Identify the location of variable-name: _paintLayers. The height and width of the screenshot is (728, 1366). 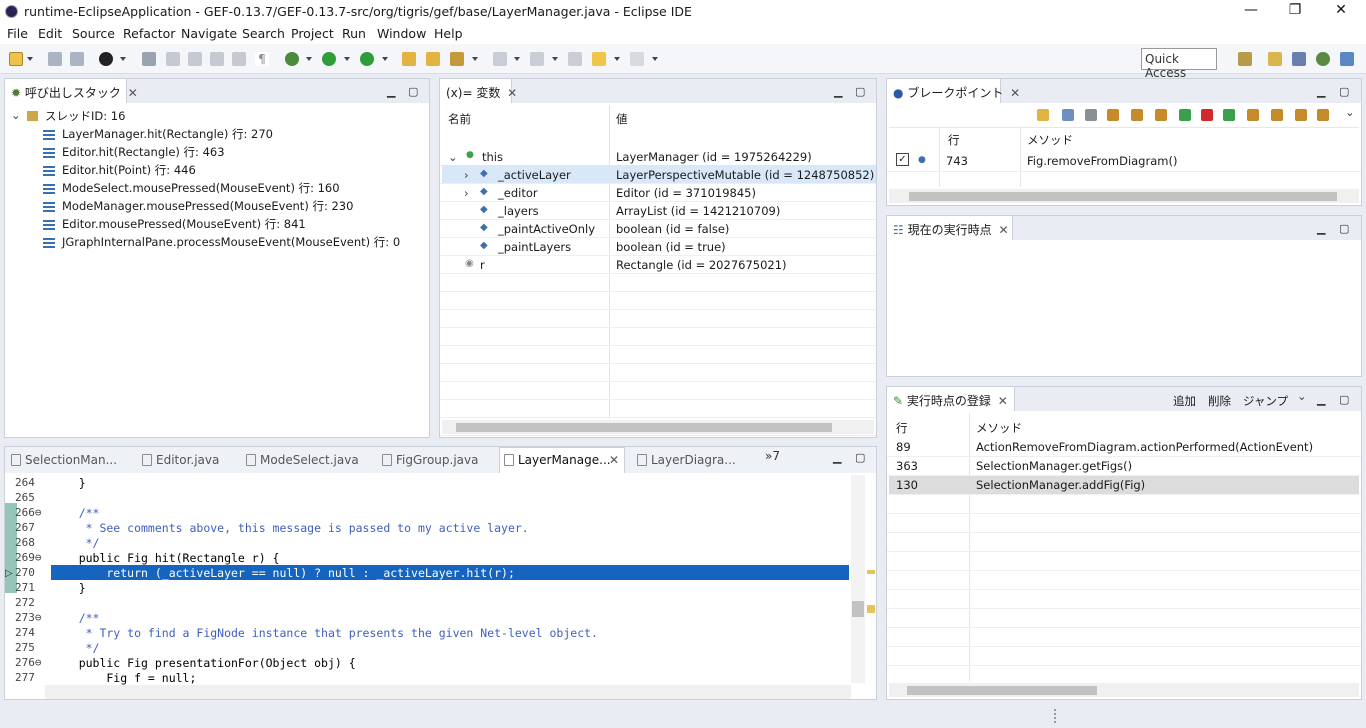
(534, 247).